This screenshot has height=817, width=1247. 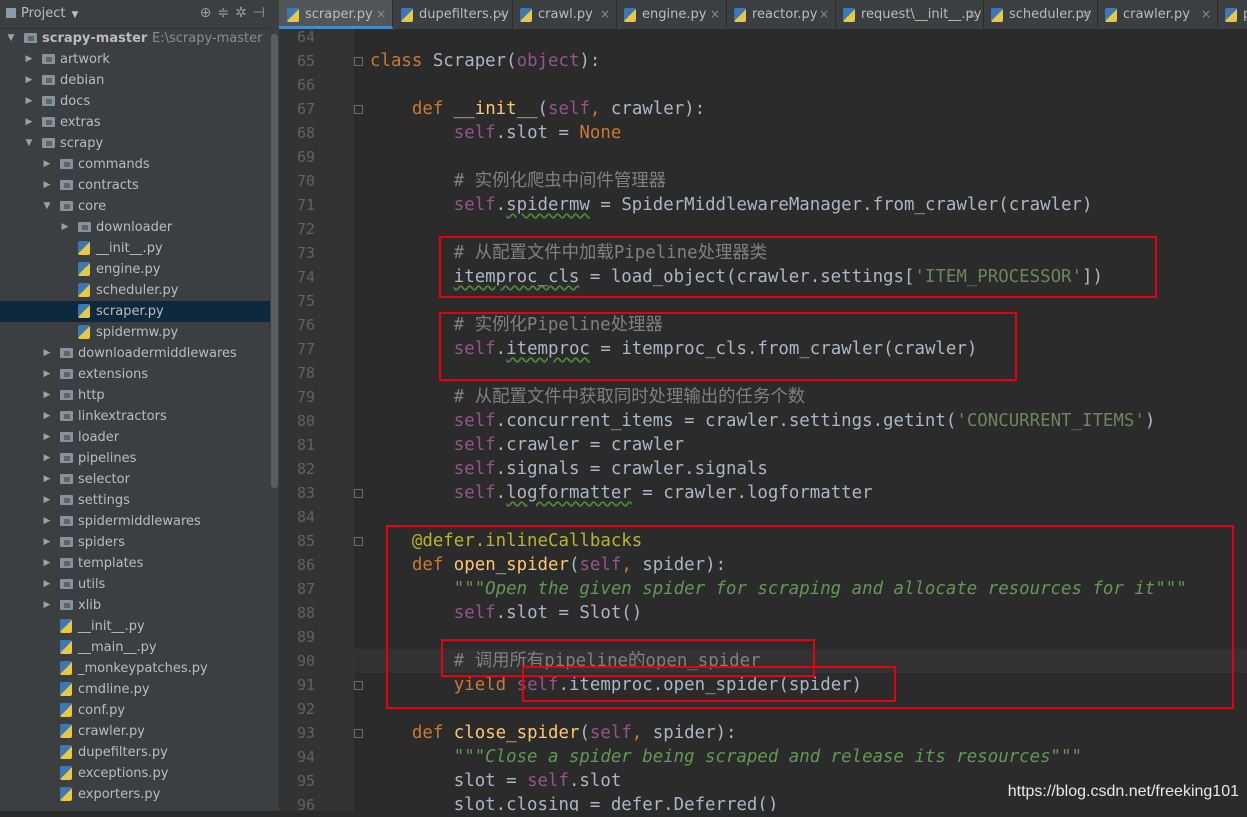 What do you see at coordinates (139, 143) in the screenshot?
I see `tree-folder: ▼ scrapy` at bounding box center [139, 143].